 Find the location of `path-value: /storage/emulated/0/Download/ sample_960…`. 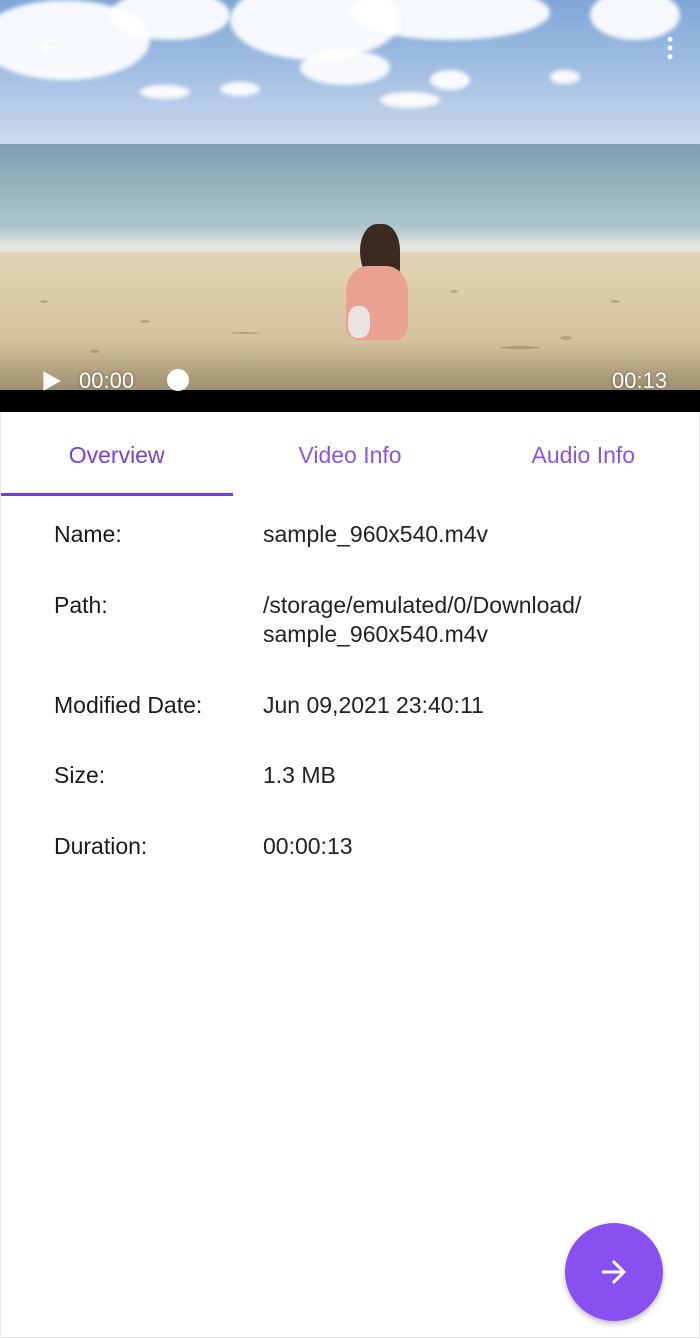

path-value: /storage/emulated/0/Download/ sample_960… is located at coordinates (422, 619).